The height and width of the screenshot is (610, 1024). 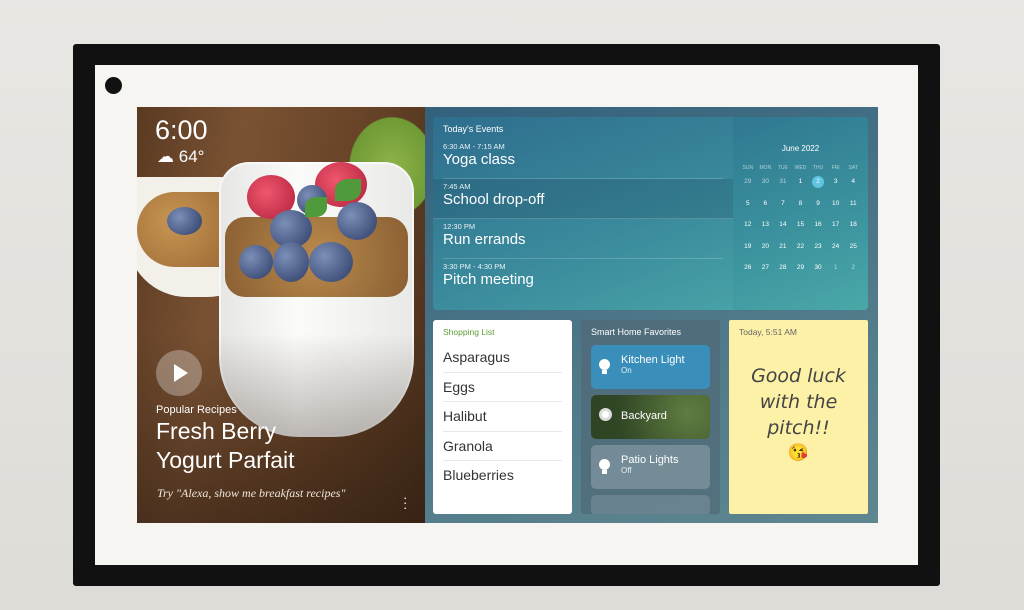 What do you see at coordinates (836, 208) in the screenshot?
I see `calendar-day: 10` at bounding box center [836, 208].